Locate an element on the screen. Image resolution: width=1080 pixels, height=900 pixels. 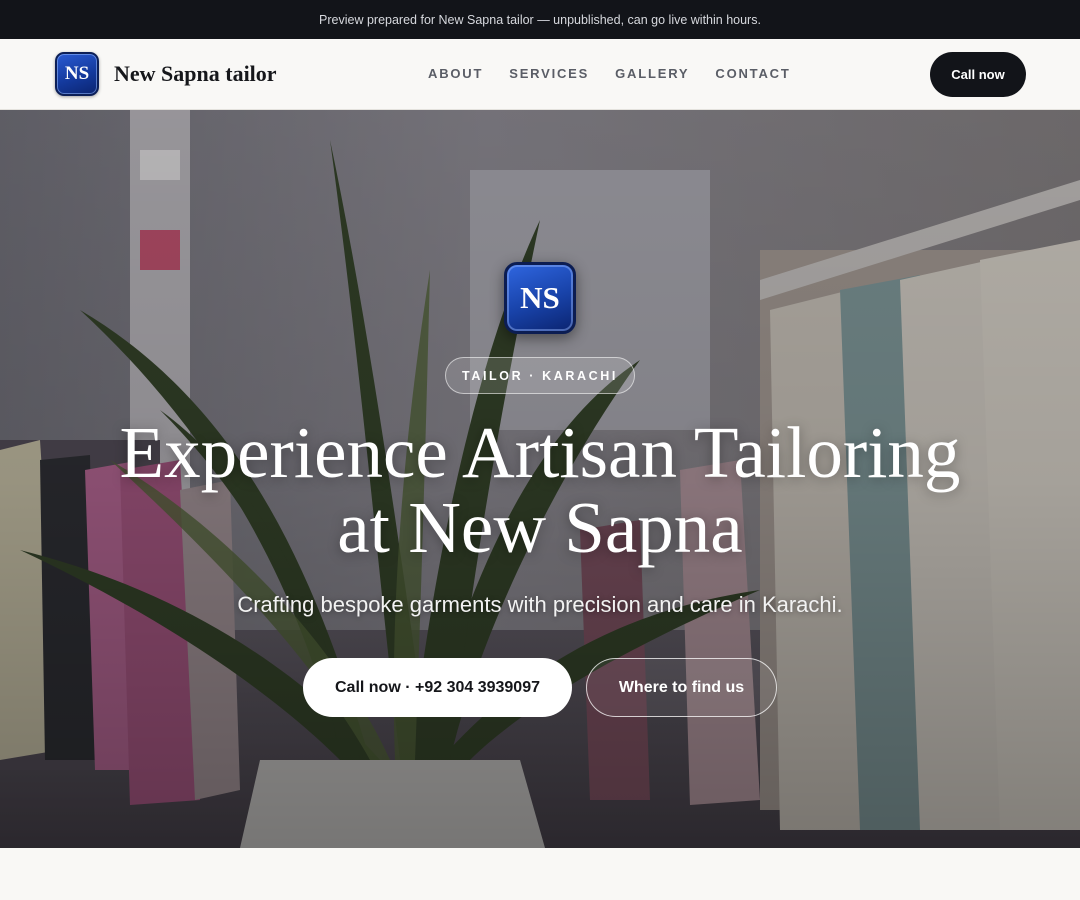
hero-tag: TAILOR · KARACHI is located at coordinates (540, 375).